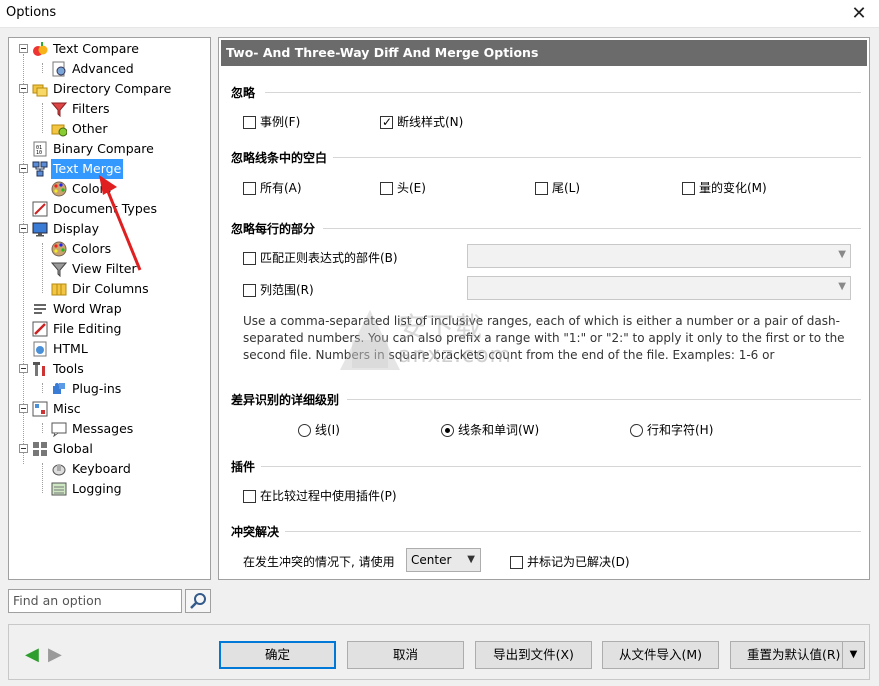 The height and width of the screenshot is (686, 879). I want to click on reset-defaults-button: 重置为默认值(R) ▼, so click(797, 655).